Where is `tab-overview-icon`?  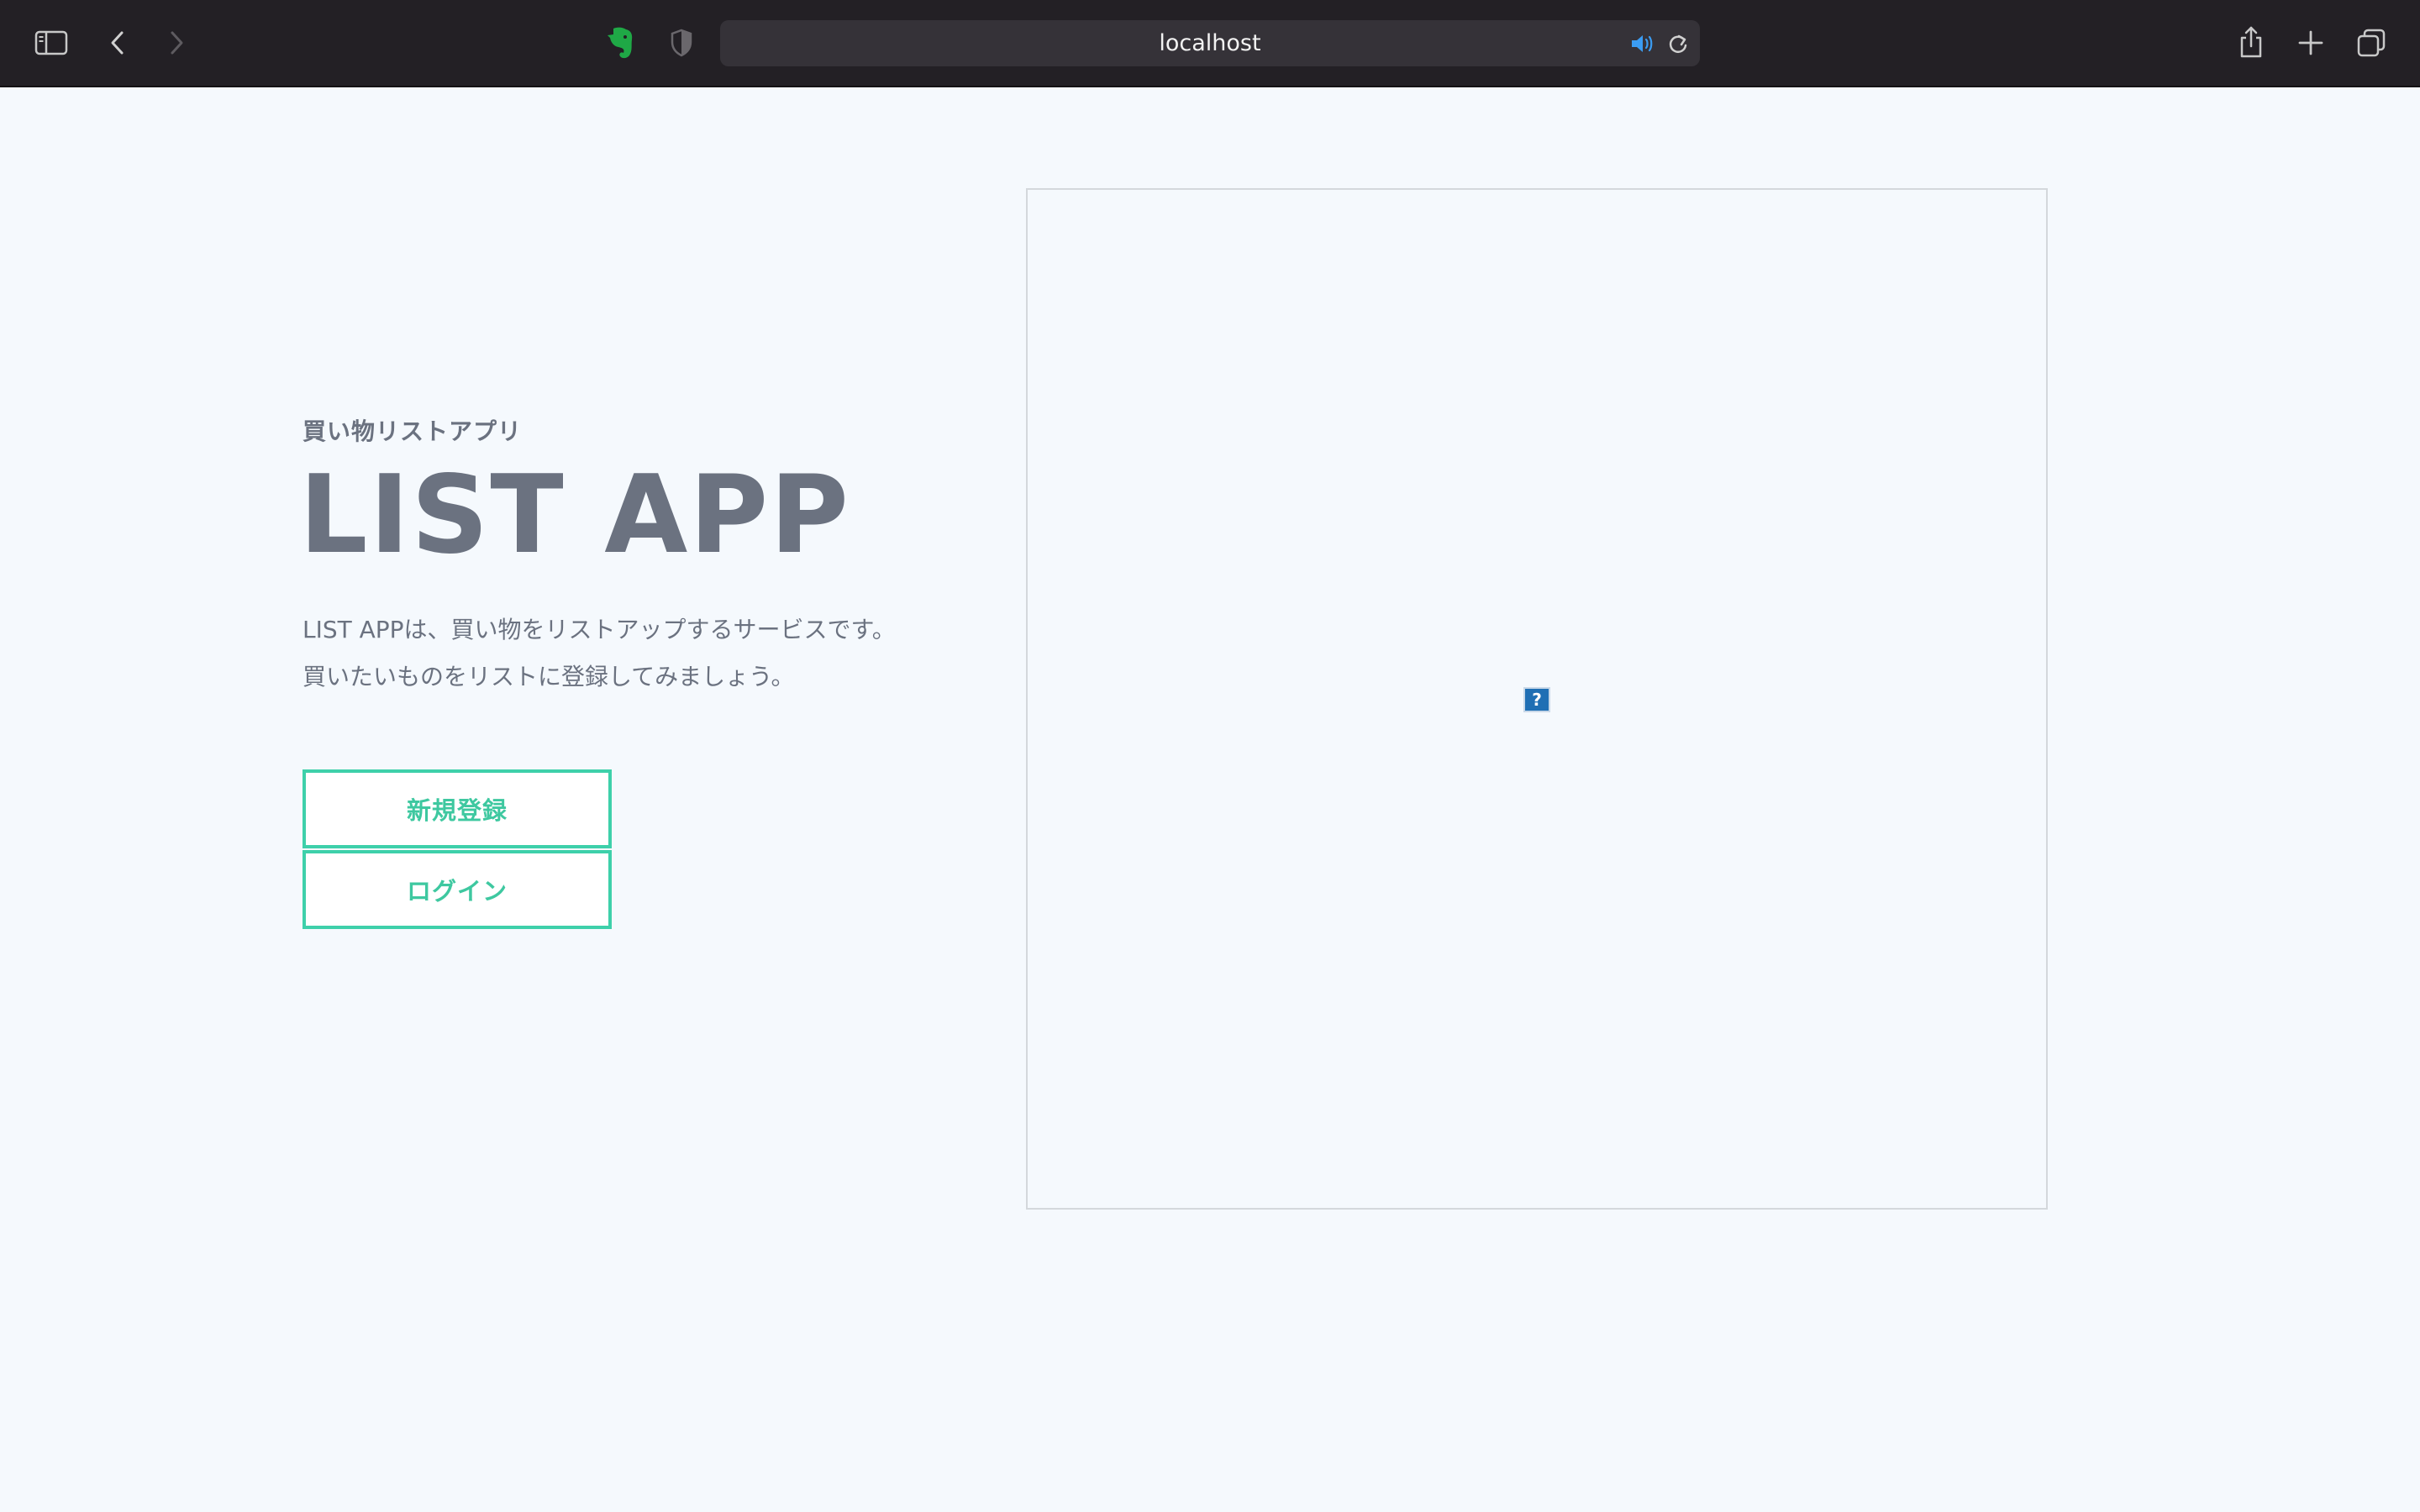 tab-overview-icon is located at coordinates (2371, 42).